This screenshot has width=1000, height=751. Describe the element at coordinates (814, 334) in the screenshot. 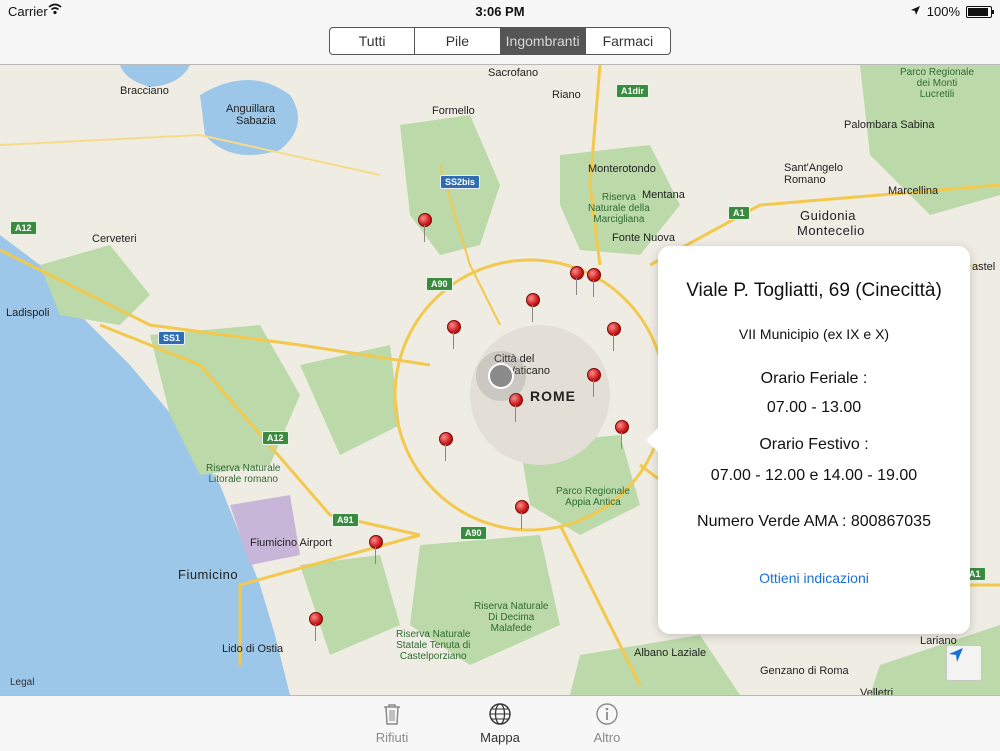

I see `callout-municipio: VII Municipio (ex IX e X)` at that location.